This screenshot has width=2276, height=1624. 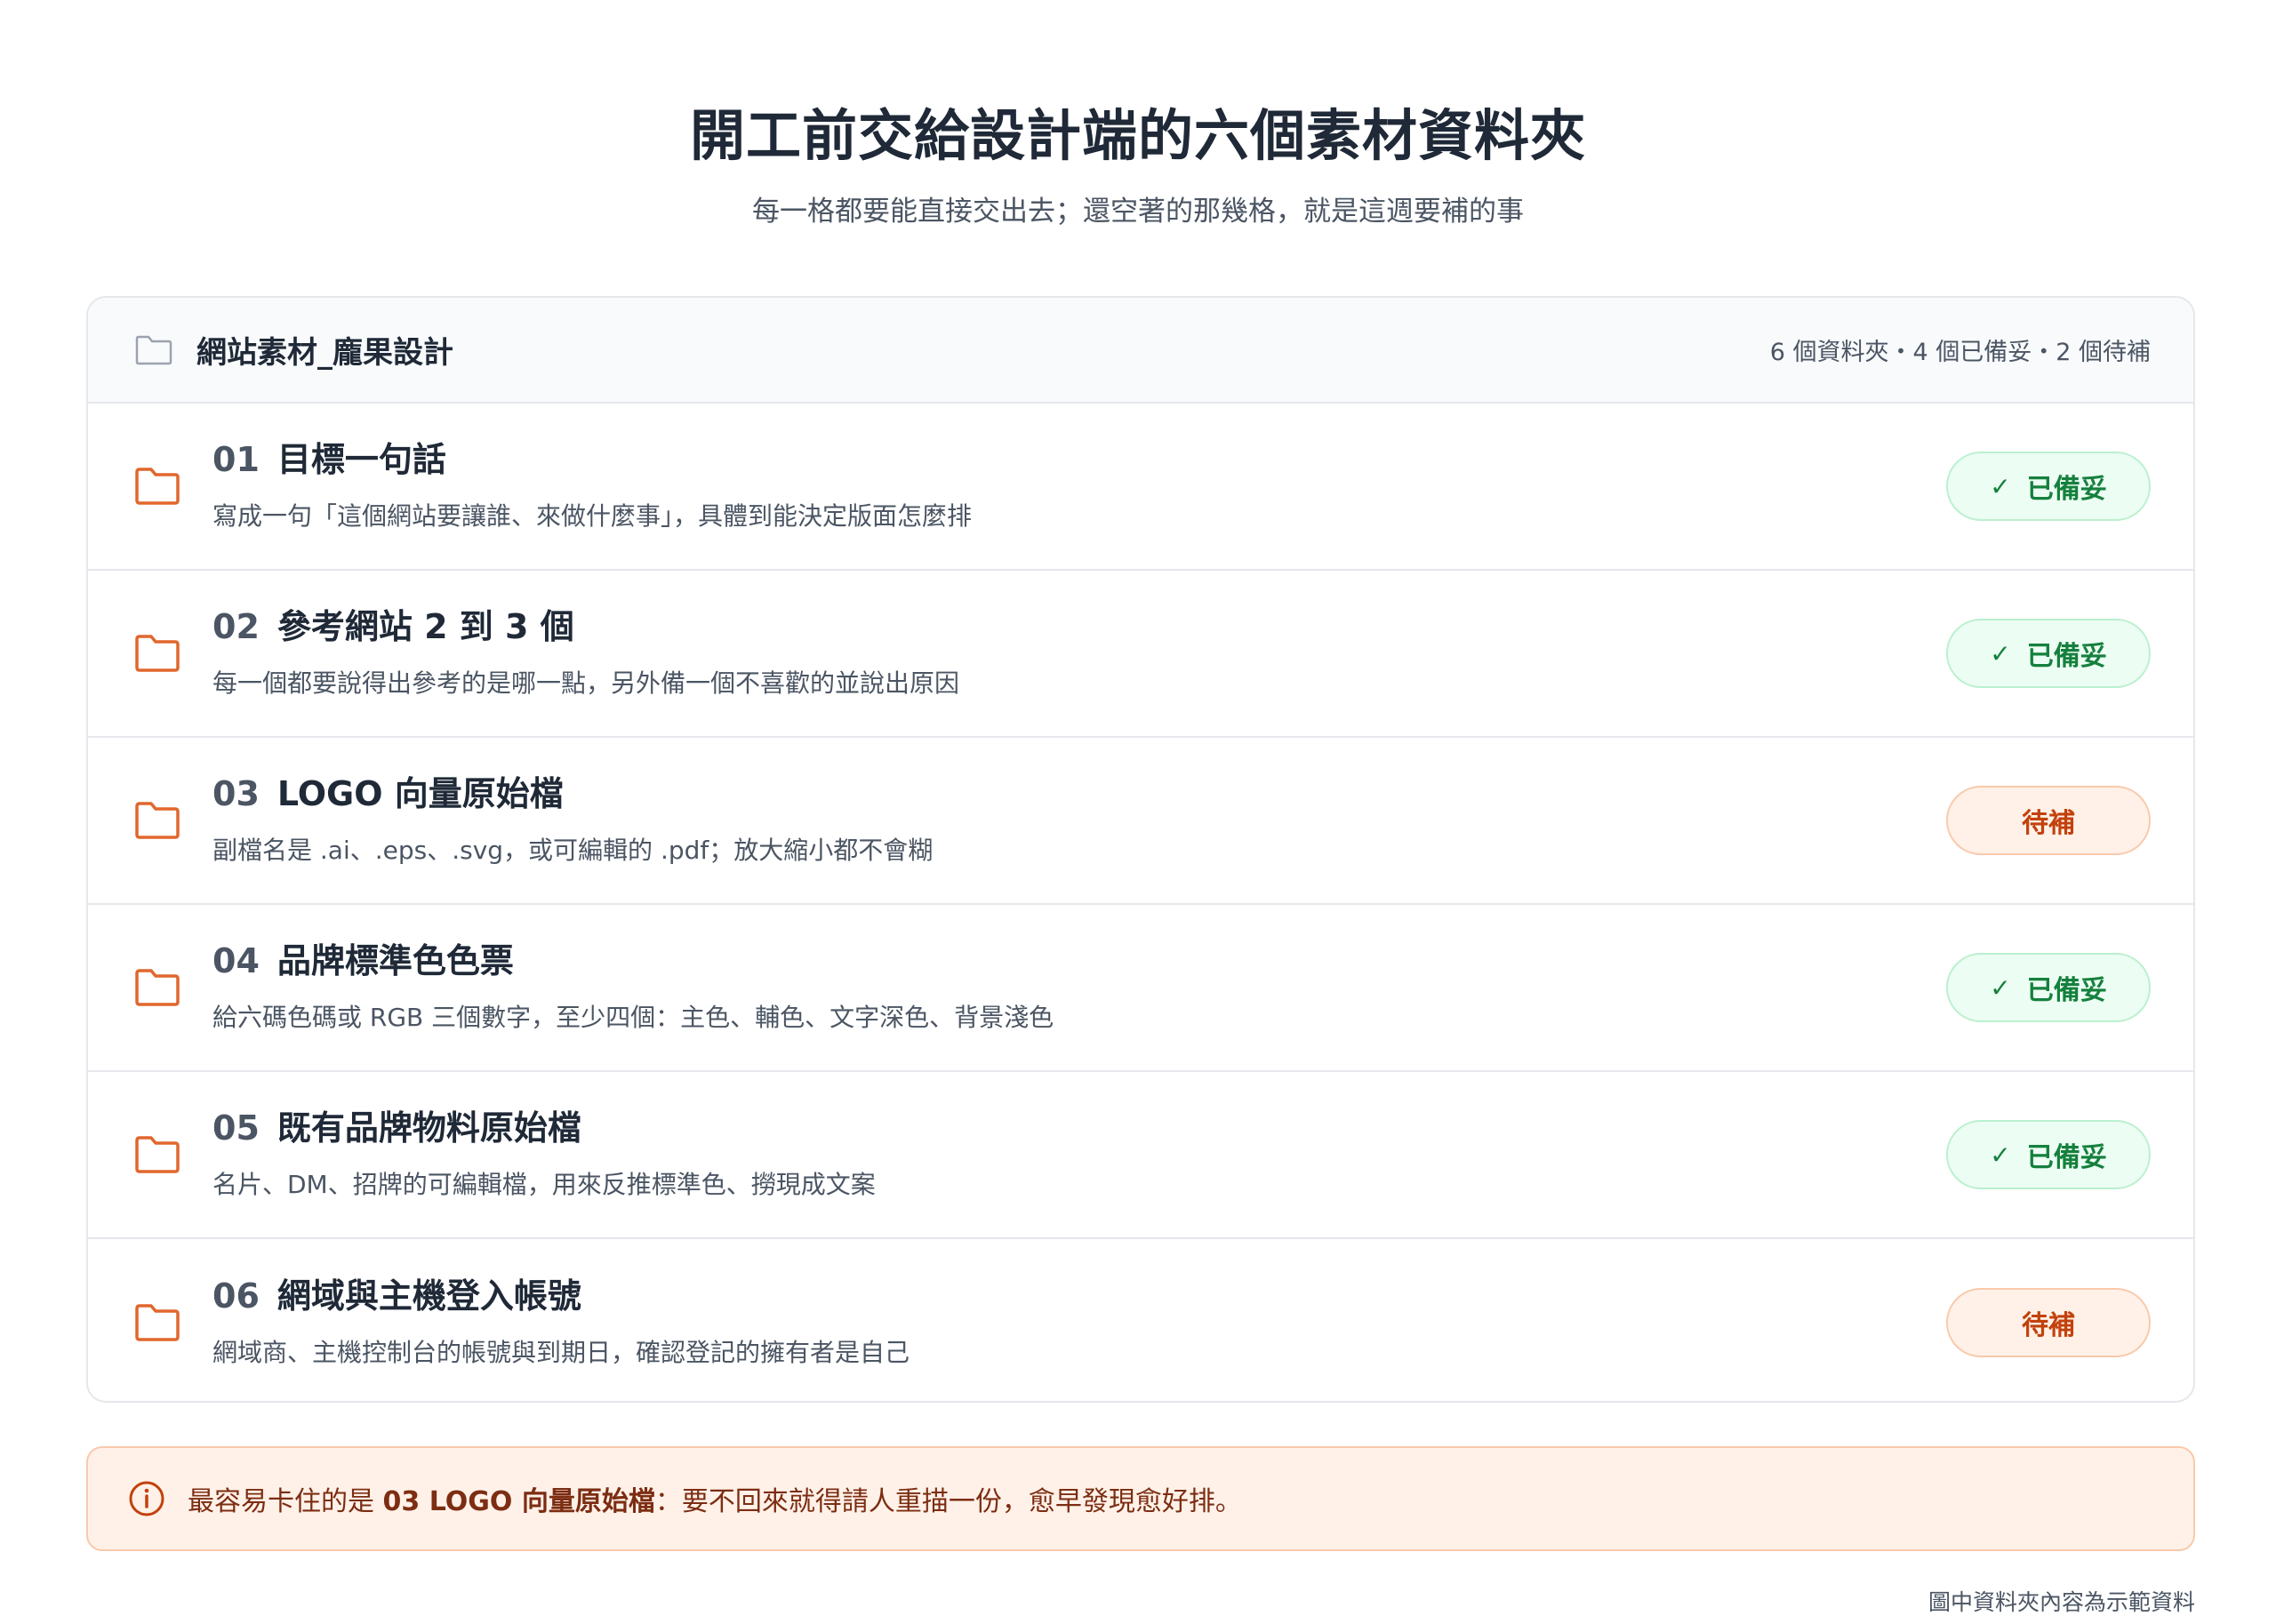 What do you see at coordinates (1079, 1154) in the screenshot?
I see `folder-row-text: 05 既有品牌物料原始檔 名片、DM、招牌的可編輯檔，用來反推標準色、撈現成文案` at bounding box center [1079, 1154].